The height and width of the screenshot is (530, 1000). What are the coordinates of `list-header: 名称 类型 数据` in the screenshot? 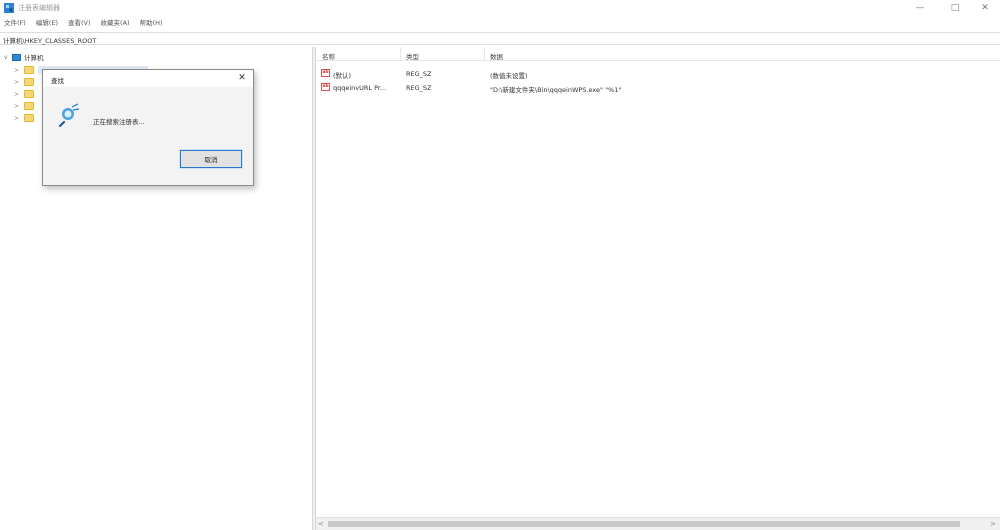 It's located at (658, 54).